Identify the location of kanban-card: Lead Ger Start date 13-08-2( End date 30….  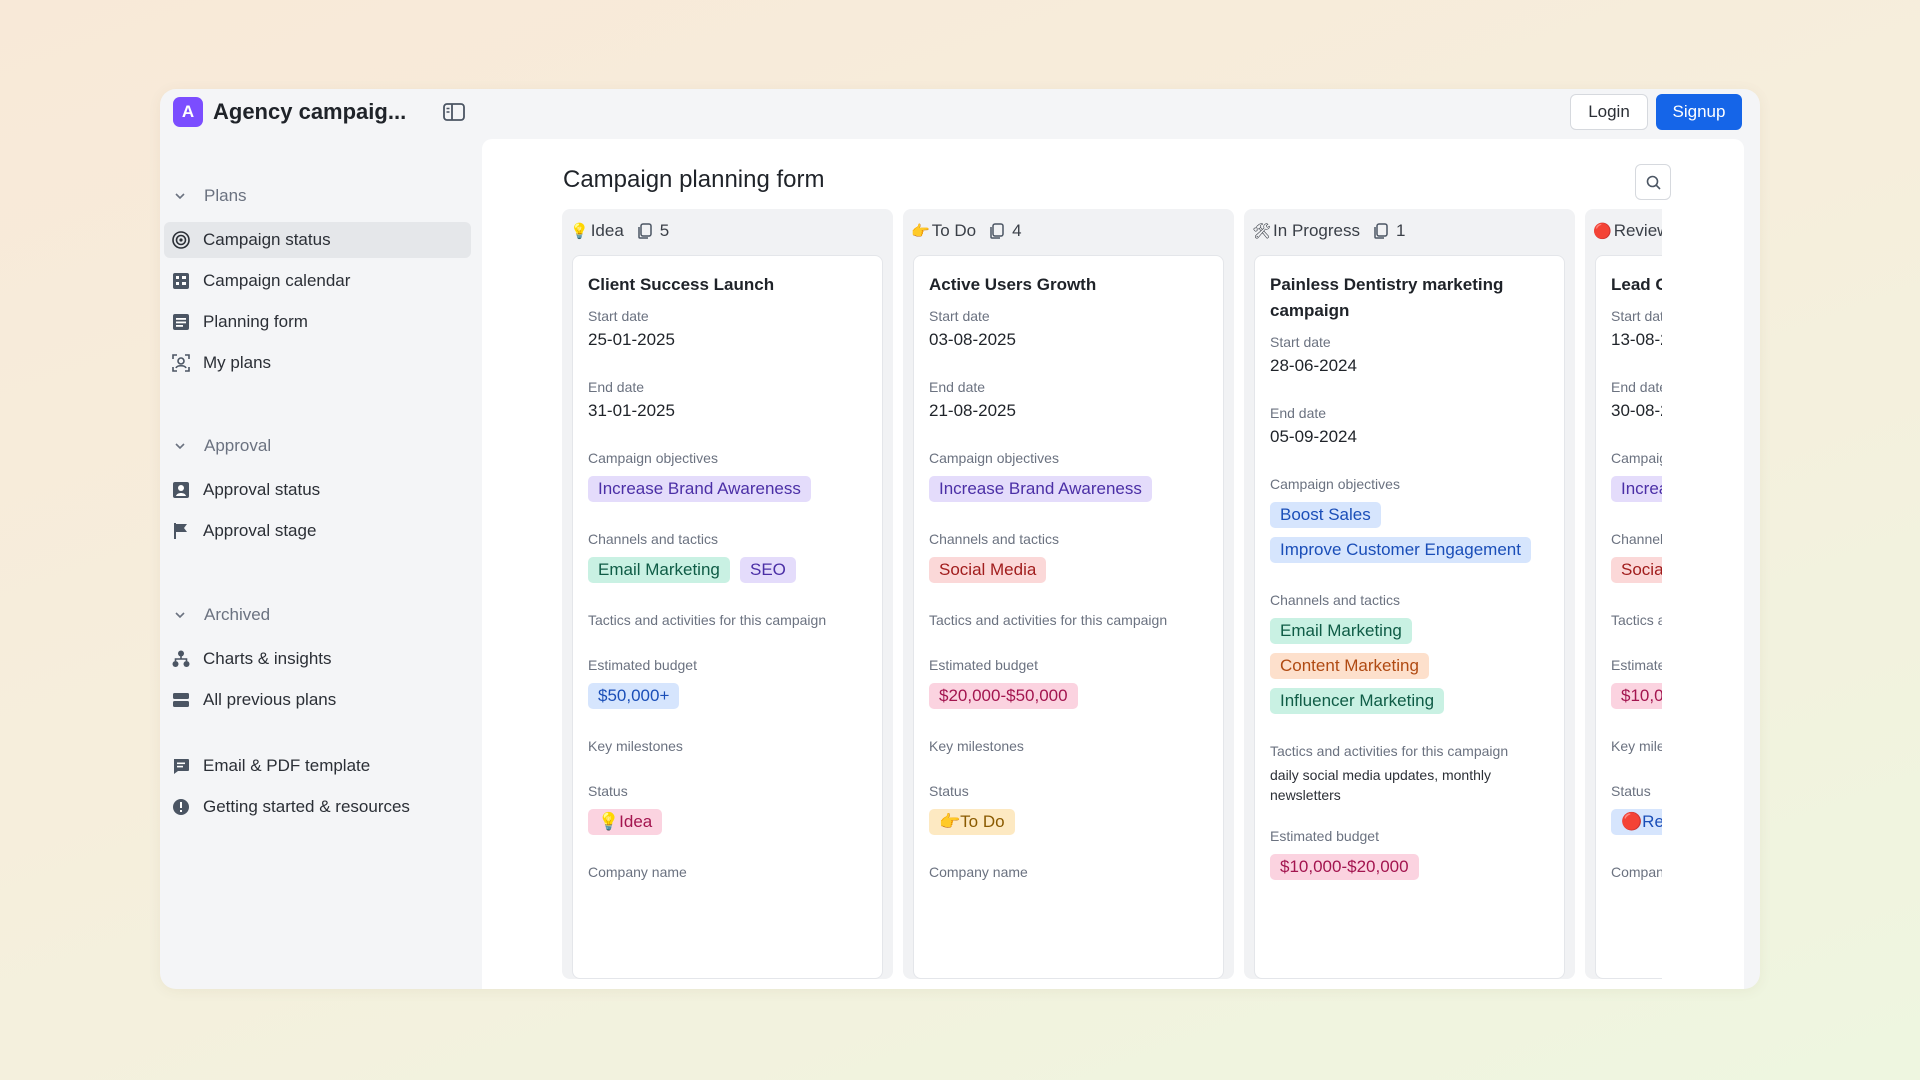
(1628, 617).